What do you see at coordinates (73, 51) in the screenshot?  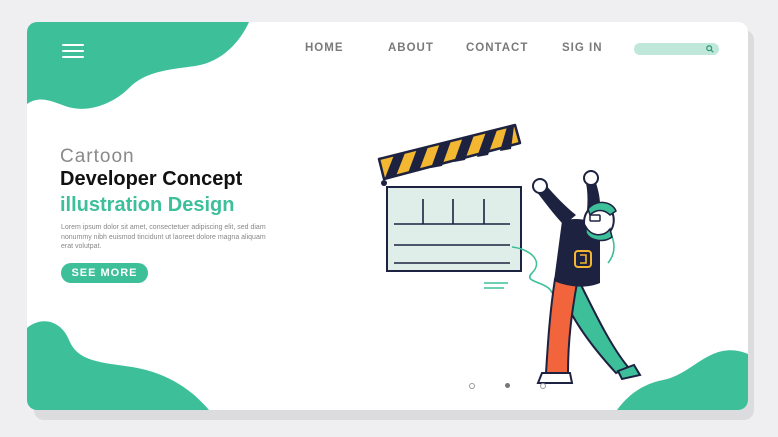 I see `menu-icon` at bounding box center [73, 51].